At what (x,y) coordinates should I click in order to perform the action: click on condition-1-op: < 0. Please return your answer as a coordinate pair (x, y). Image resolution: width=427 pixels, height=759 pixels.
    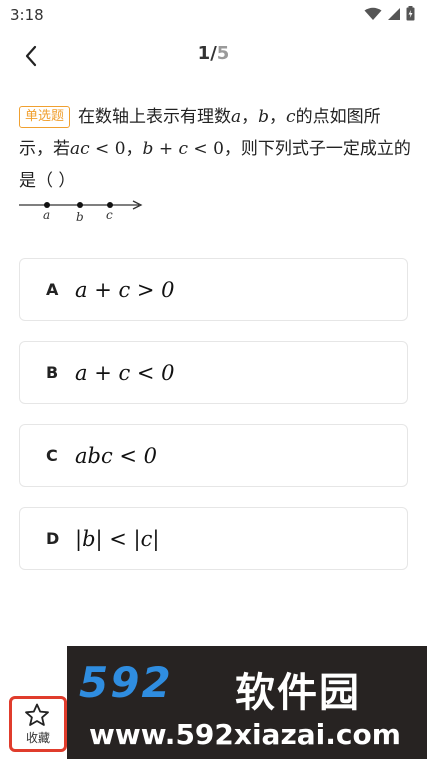
    Looking at the image, I should click on (107, 149).